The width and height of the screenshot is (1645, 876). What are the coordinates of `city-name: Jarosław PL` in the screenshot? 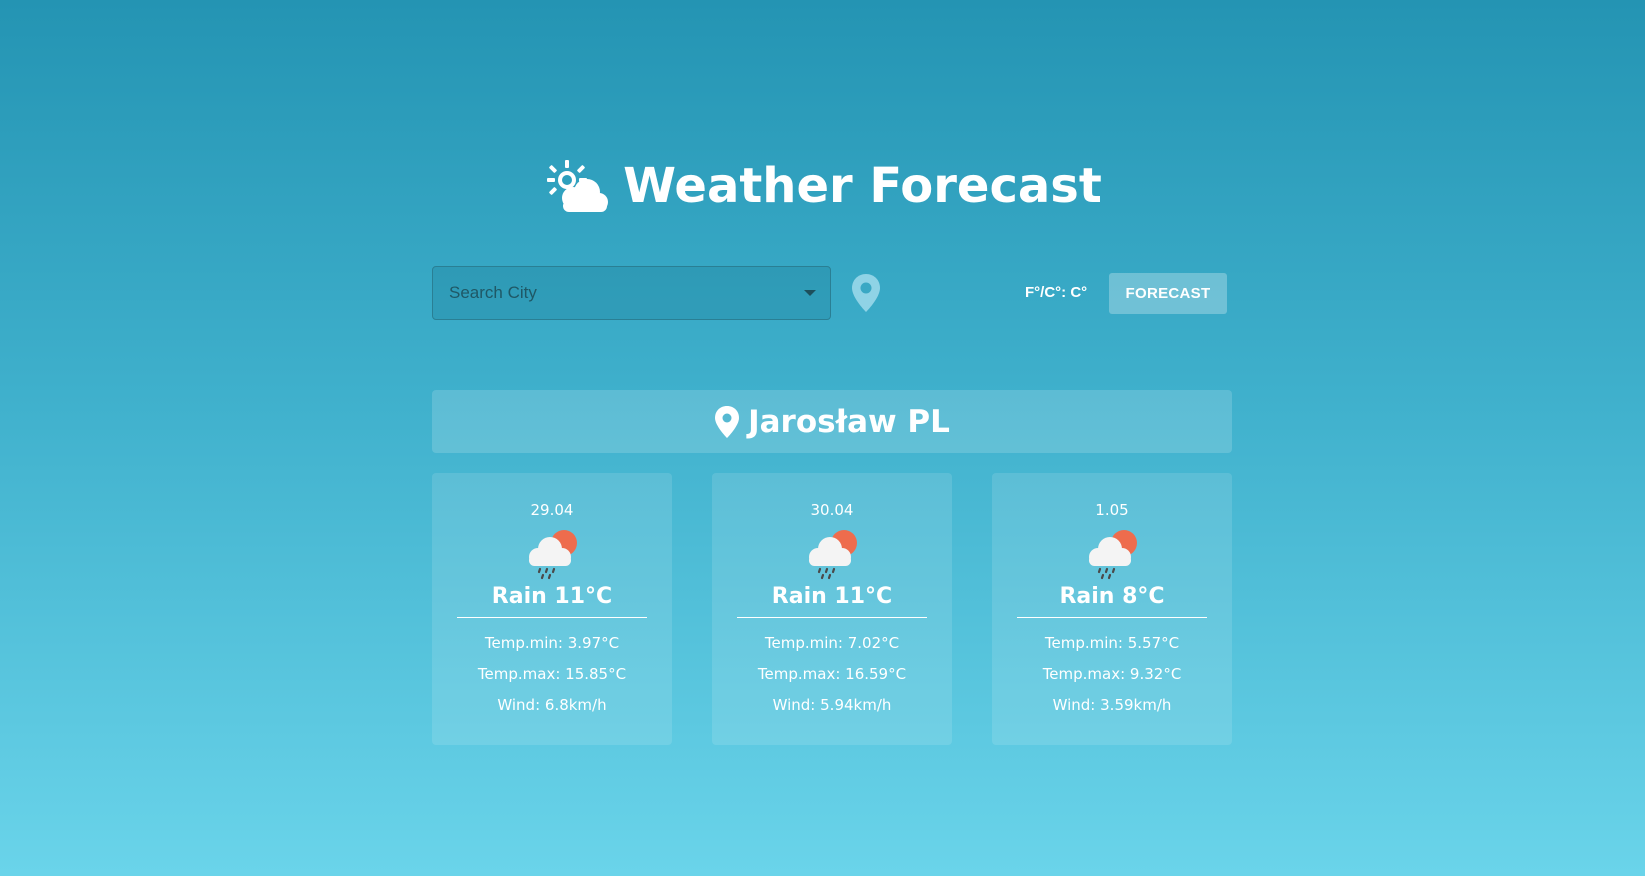 It's located at (849, 421).